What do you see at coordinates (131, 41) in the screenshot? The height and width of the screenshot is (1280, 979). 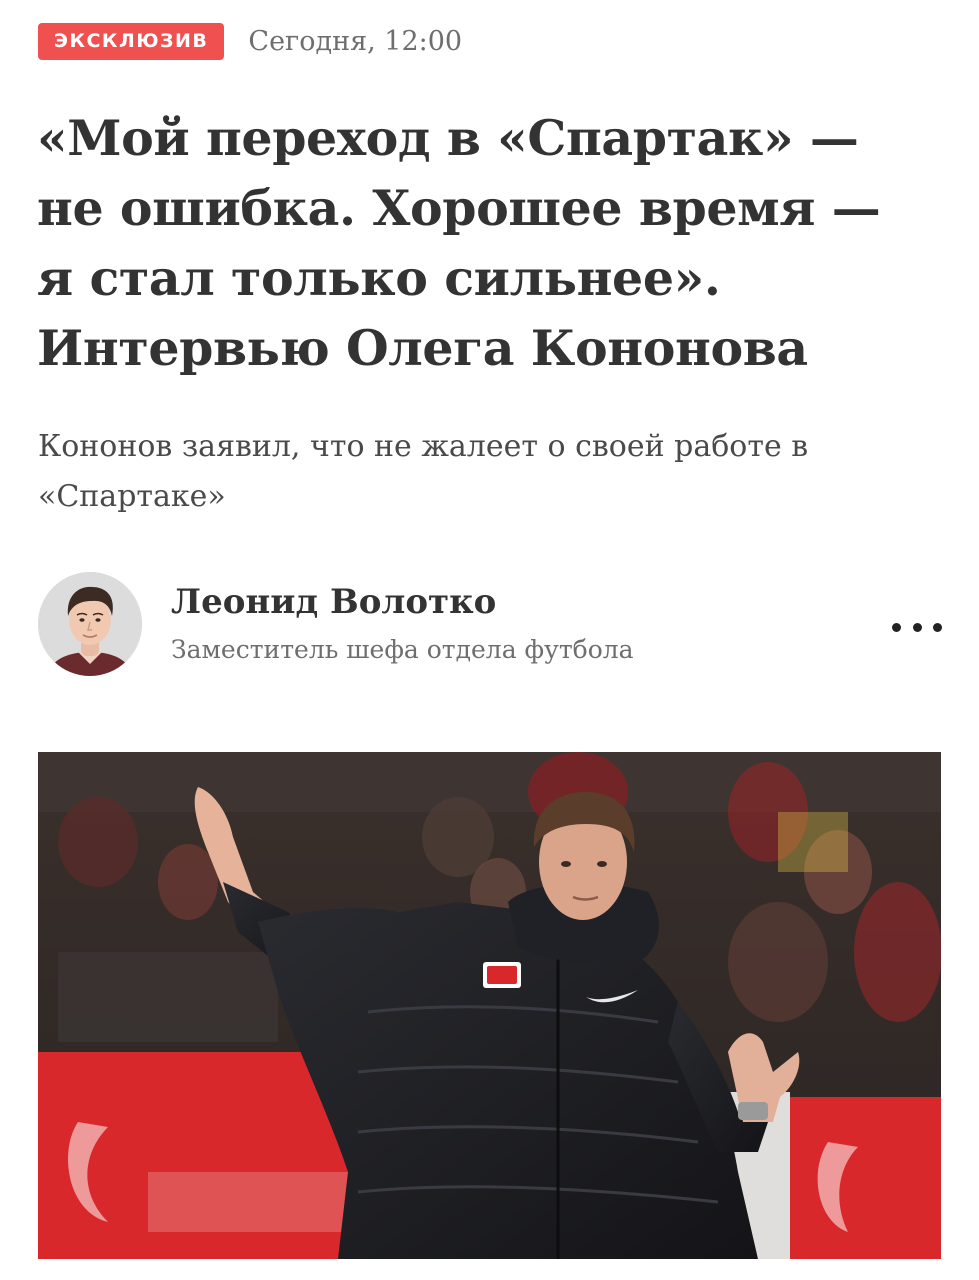 I see `exclusive-badge: ЭКСКЛЮЗИВ` at bounding box center [131, 41].